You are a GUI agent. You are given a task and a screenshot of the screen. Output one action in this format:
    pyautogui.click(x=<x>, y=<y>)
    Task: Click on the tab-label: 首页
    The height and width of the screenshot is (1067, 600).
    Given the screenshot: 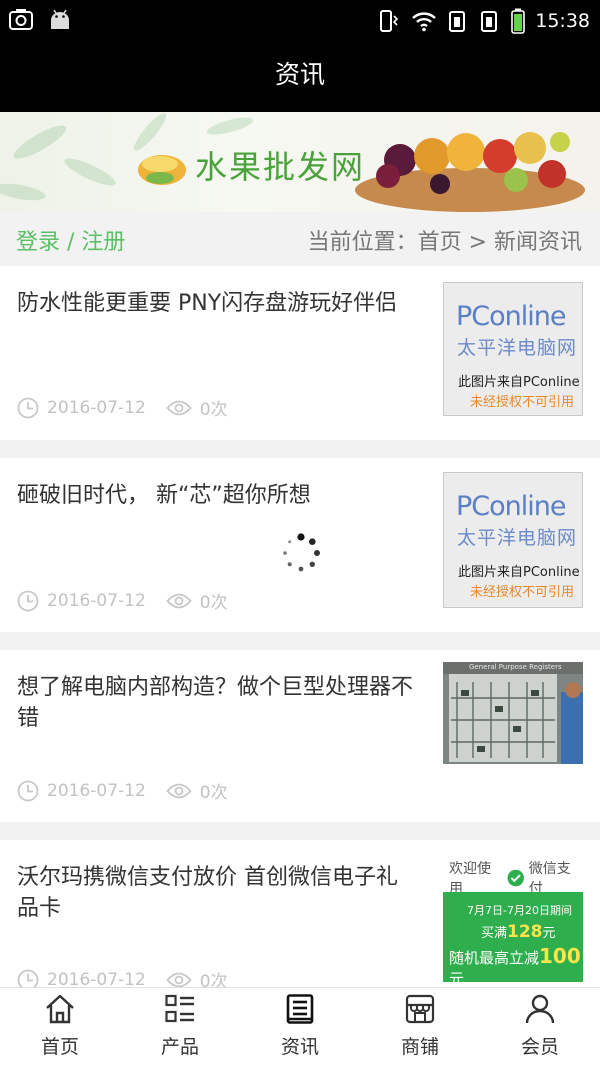 What is the action you would take?
    pyautogui.click(x=59, y=1047)
    